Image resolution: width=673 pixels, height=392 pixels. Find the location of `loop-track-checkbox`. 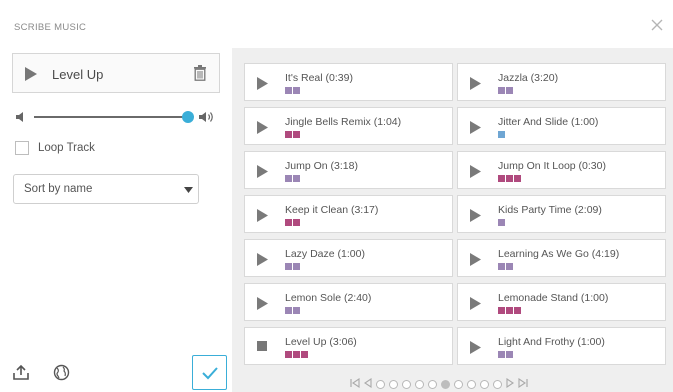

loop-track-checkbox is located at coordinates (22, 148).